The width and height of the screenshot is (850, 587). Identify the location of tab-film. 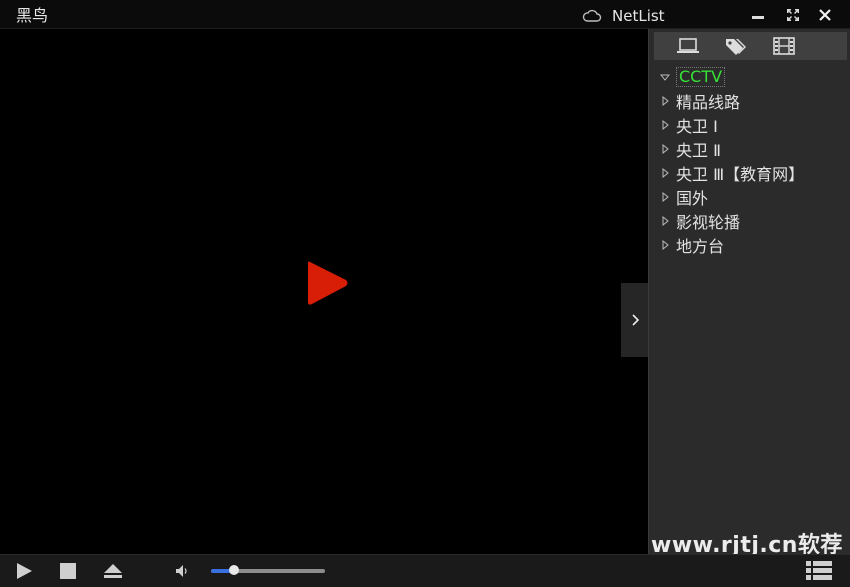
(784, 46).